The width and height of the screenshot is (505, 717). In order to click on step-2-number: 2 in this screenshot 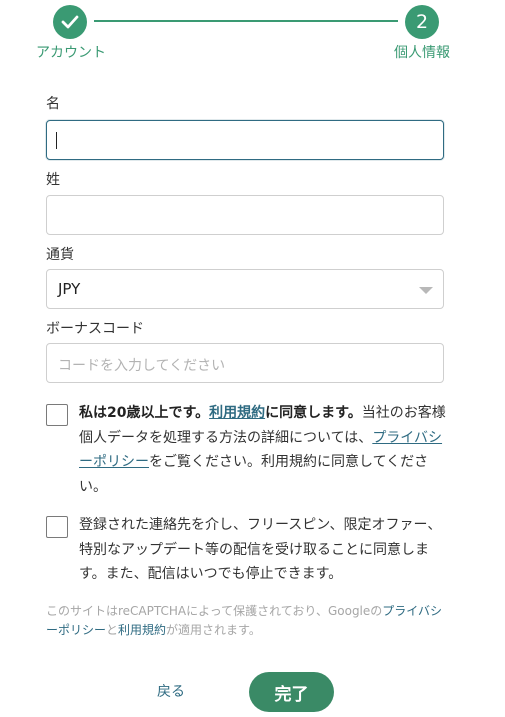, I will do `click(422, 22)`.